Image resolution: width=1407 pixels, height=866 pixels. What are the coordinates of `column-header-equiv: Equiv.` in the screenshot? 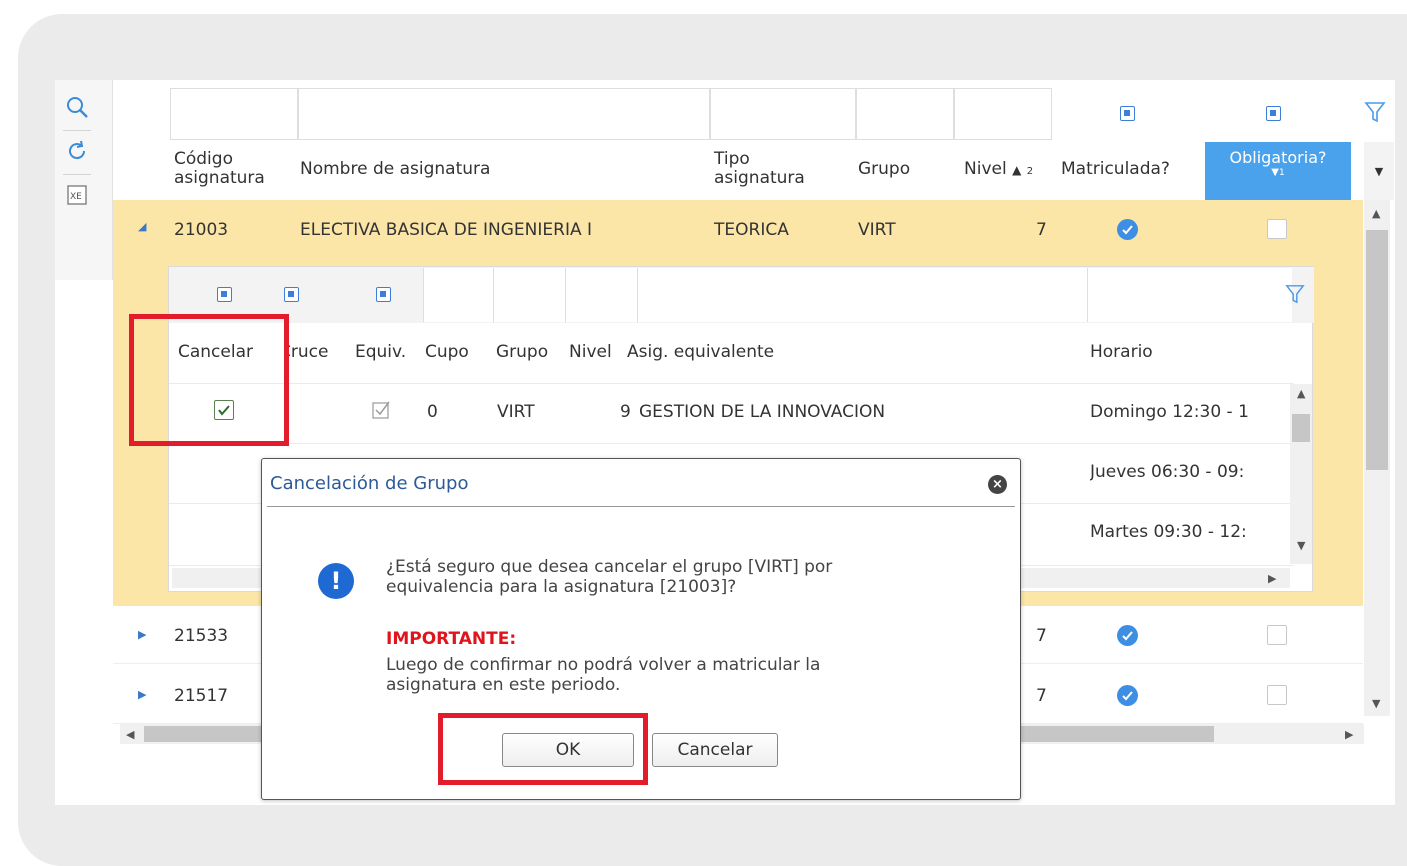 It's located at (380, 352).